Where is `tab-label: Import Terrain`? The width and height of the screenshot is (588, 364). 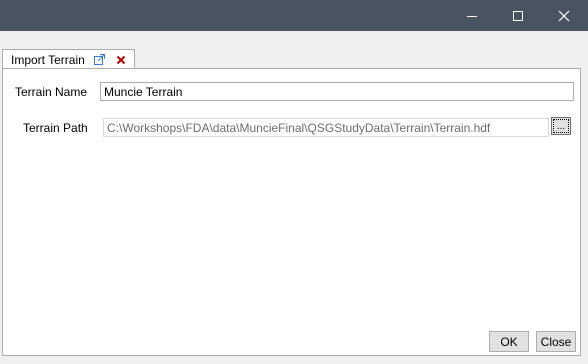 tab-label: Import Terrain is located at coordinates (48, 60).